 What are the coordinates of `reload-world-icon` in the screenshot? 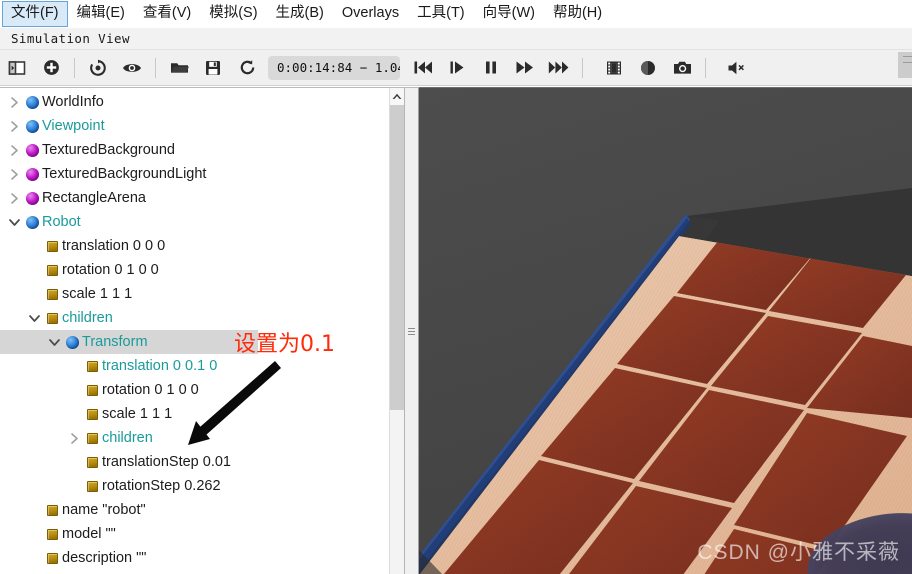 It's located at (98, 68).